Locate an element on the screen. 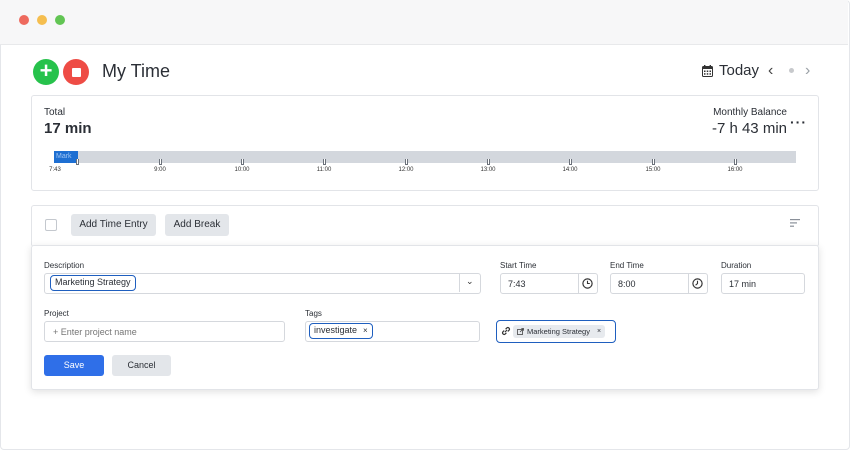 Image resolution: width=850 pixels, height=450 pixels. date-picker: Today is located at coordinates (730, 70).